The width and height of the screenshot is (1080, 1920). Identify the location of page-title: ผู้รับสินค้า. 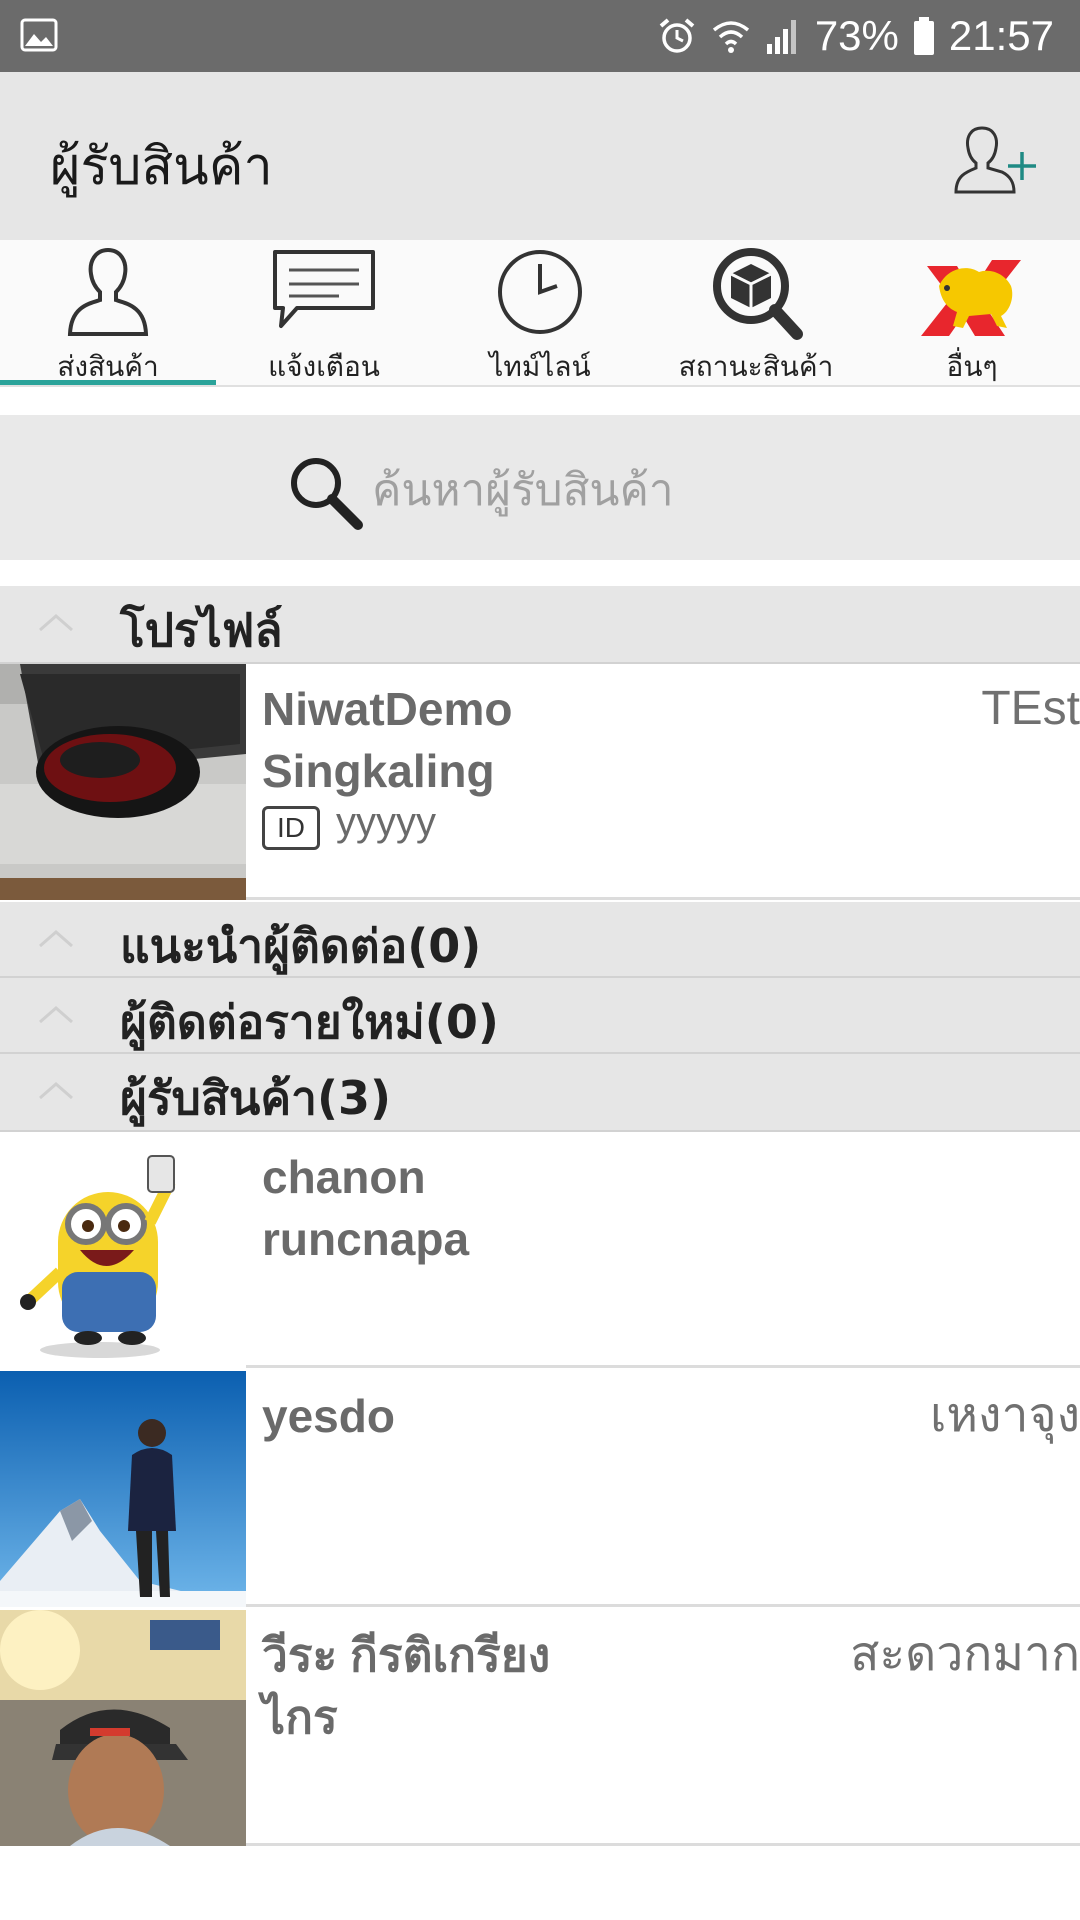
(161, 167).